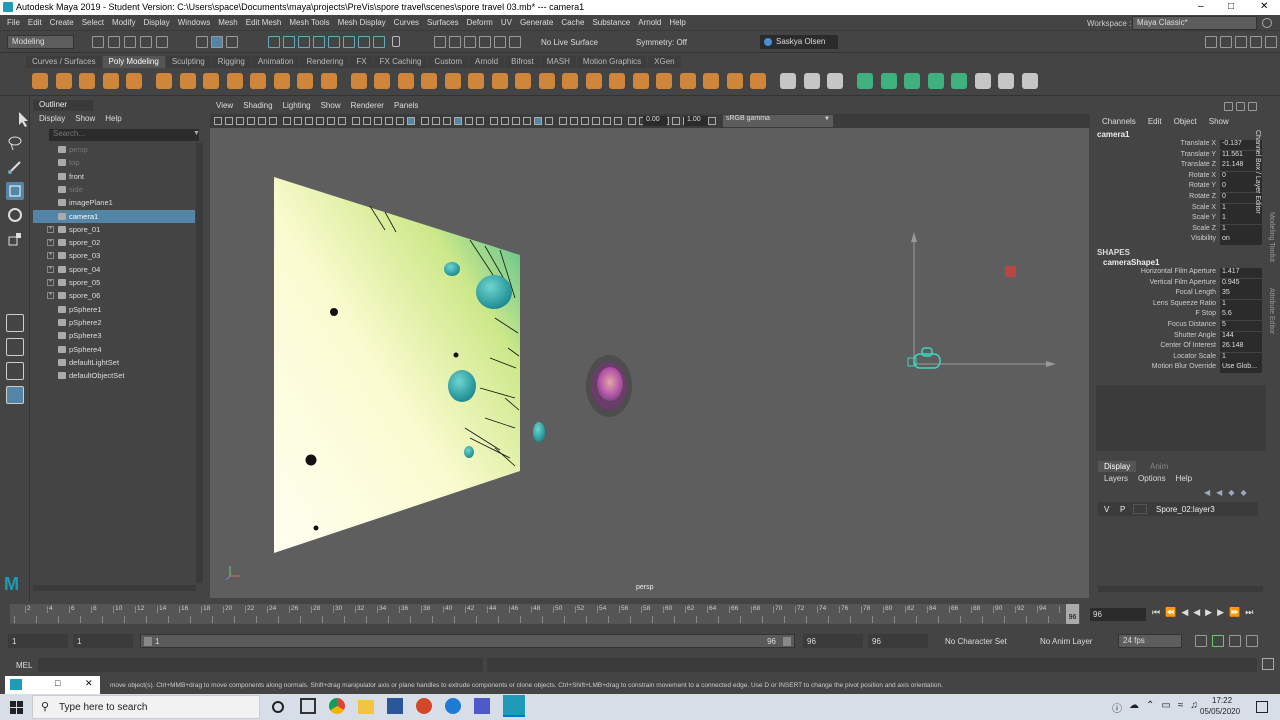  Describe the element at coordinates (15, 395) in the screenshot. I see `outliner-layout-icon` at that location.